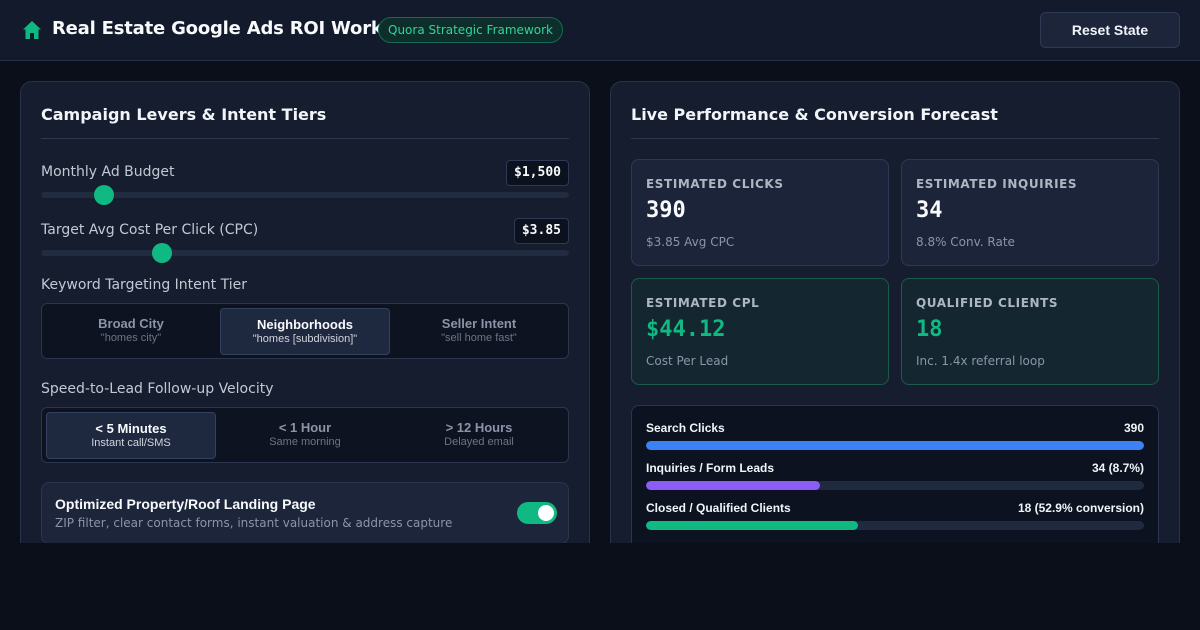 The height and width of the screenshot is (630, 1200). Describe the element at coordinates (987, 303) in the screenshot. I see `metric-label: QUALIFIED CLIENTS` at that location.